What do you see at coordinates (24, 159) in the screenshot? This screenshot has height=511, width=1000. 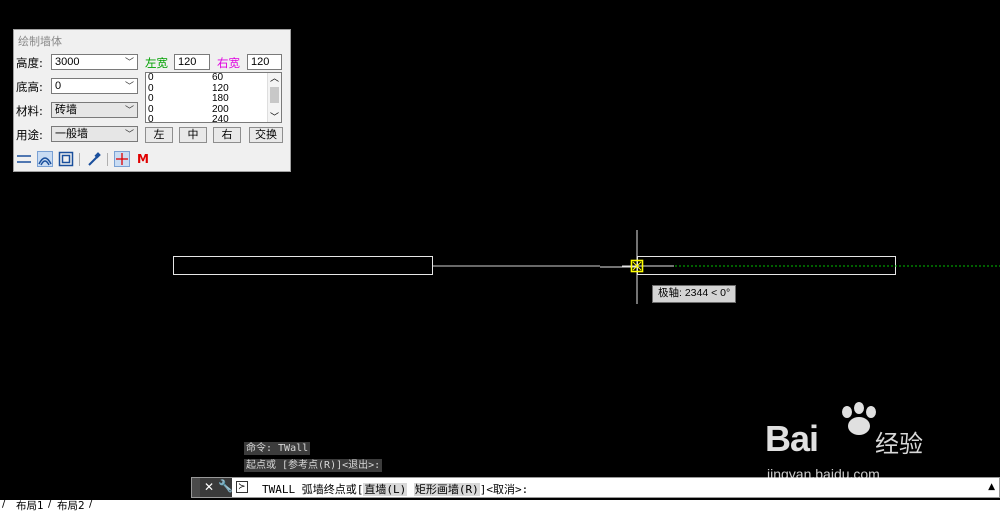 I see `straight-wall-icon` at bounding box center [24, 159].